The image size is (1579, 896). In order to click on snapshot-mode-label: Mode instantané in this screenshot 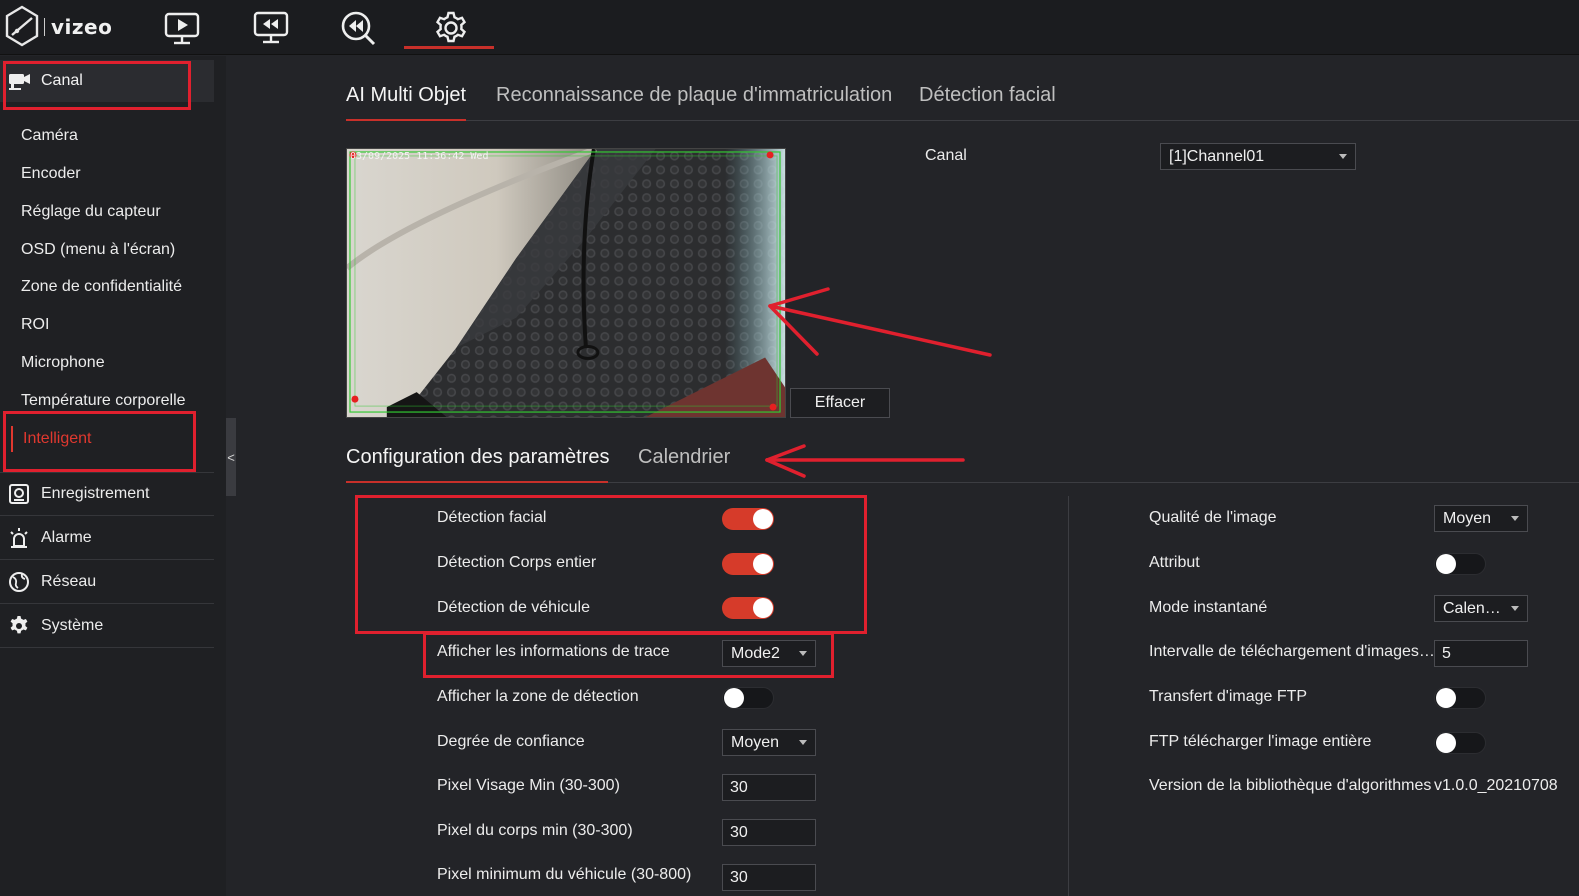, I will do `click(1208, 607)`.